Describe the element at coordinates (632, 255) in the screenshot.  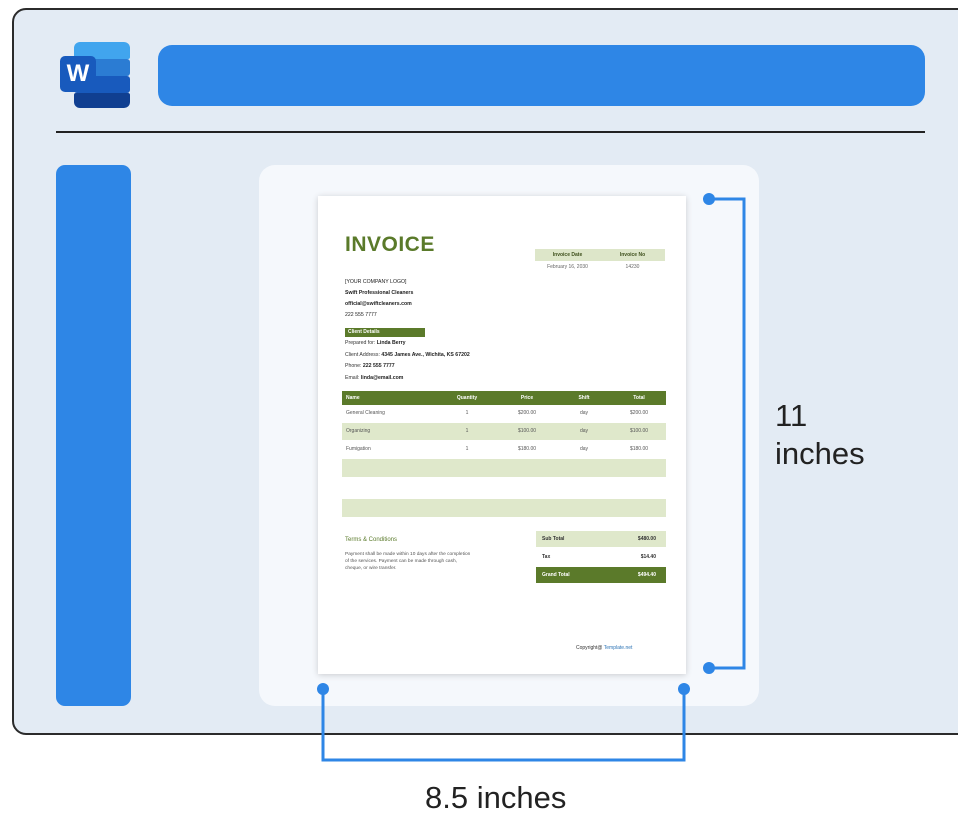
I see `meta-header: Invoice No` at that location.